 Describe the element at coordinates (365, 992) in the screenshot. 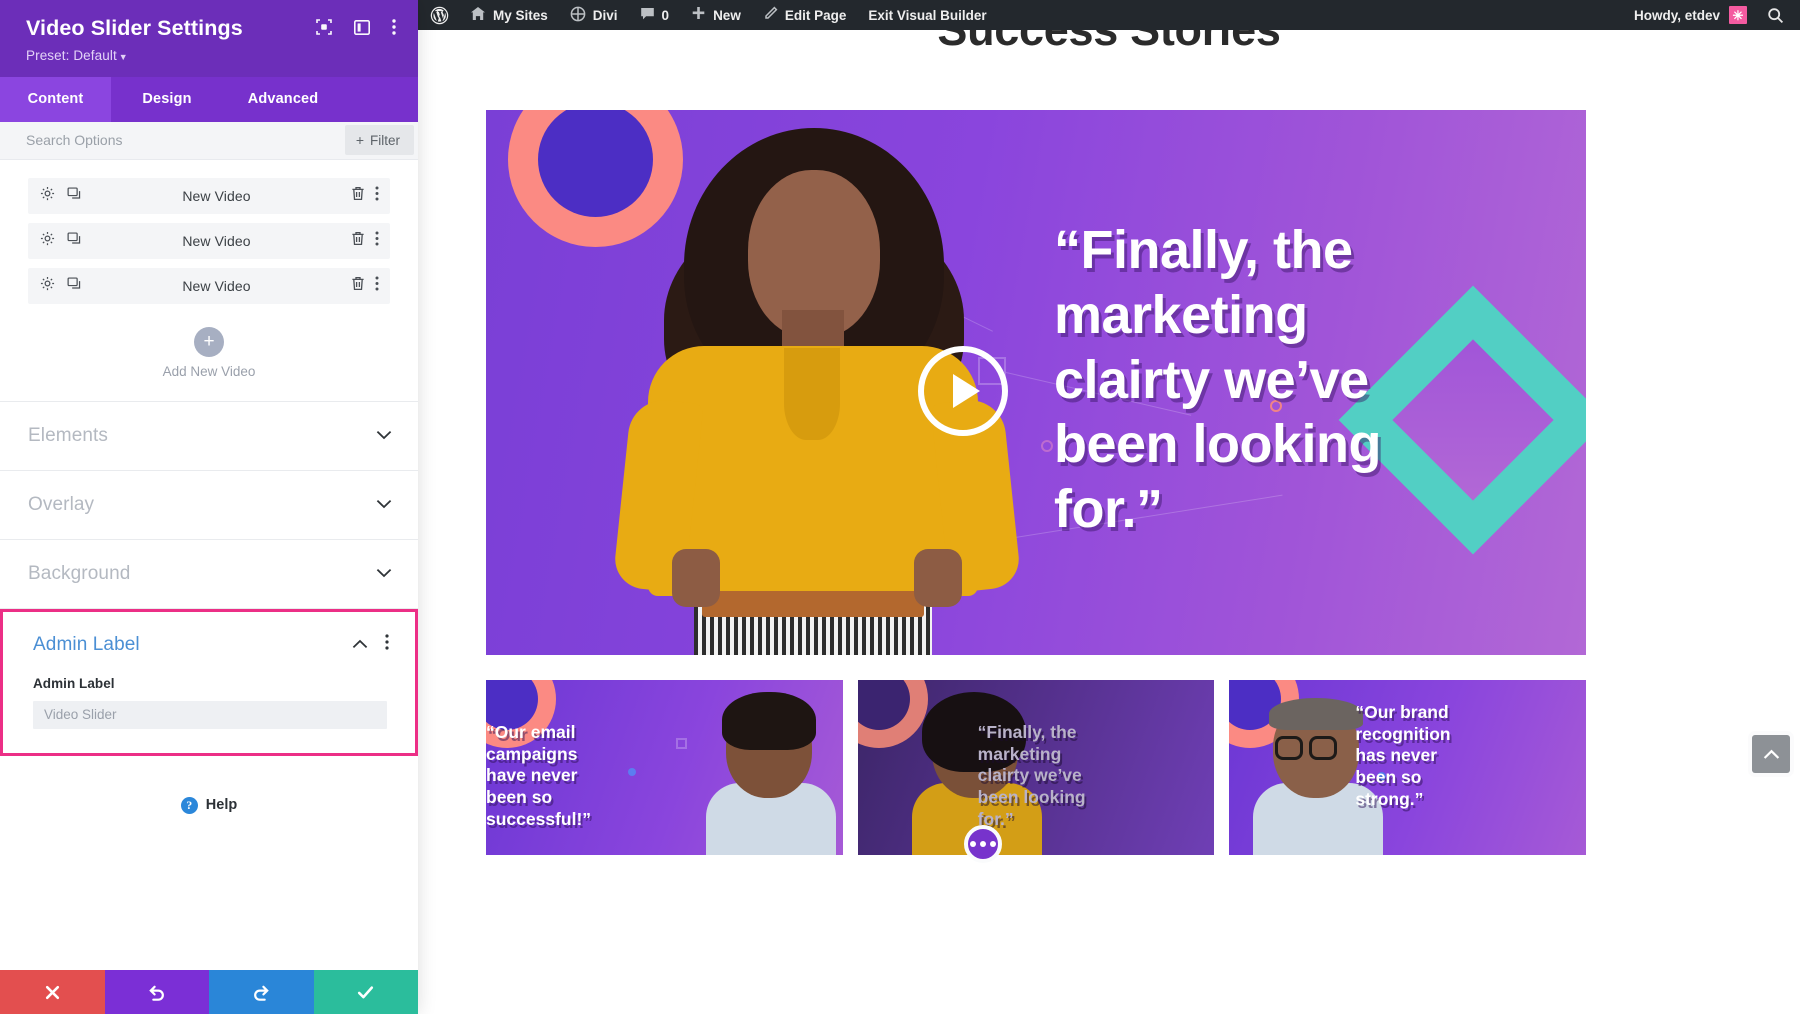

I see `save-button` at that location.